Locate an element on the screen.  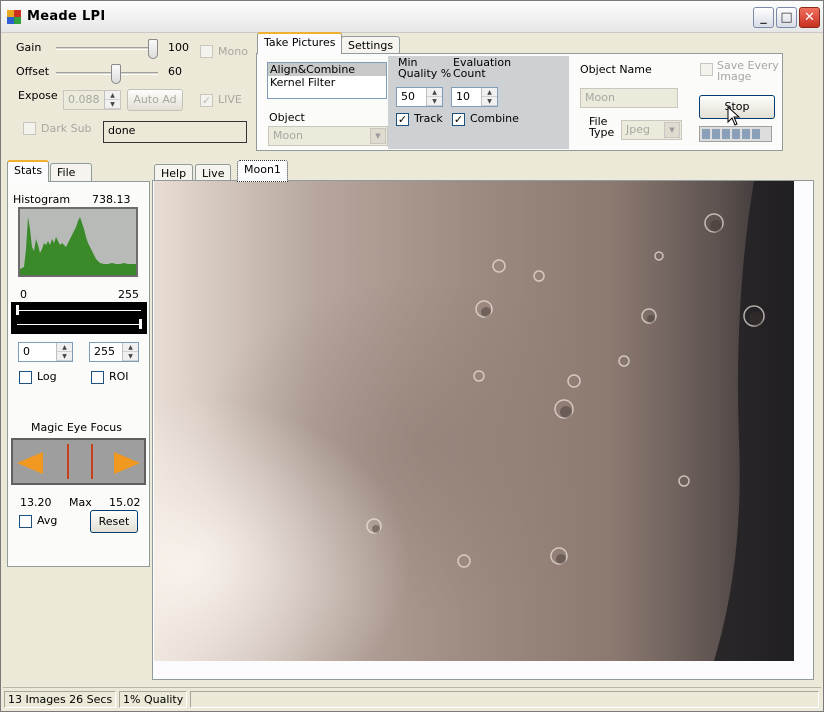
min-level-spinner: ▲ ▼ is located at coordinates (64, 352).